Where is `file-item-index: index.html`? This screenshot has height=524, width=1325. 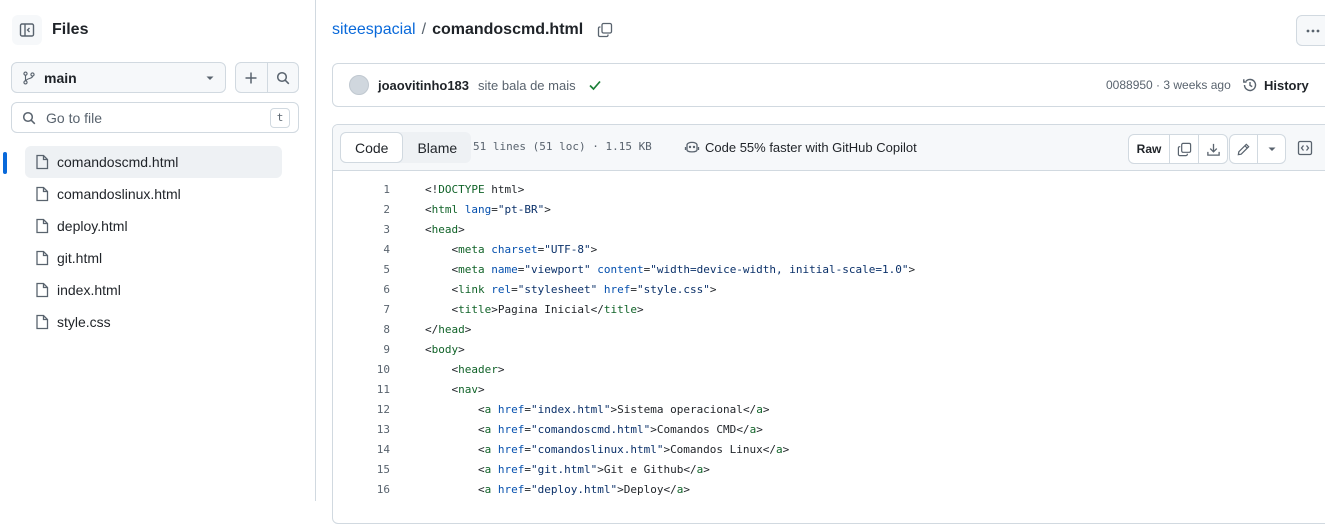
file-item-index: index.html is located at coordinates (153, 290).